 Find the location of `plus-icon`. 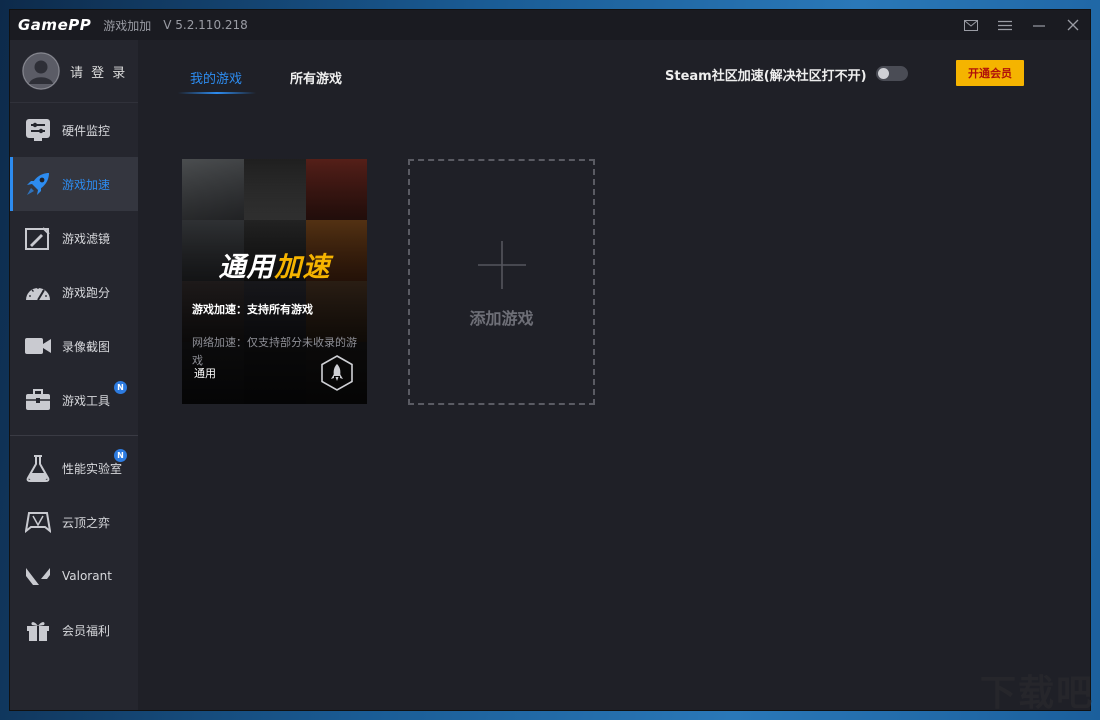

plus-icon is located at coordinates (502, 265).